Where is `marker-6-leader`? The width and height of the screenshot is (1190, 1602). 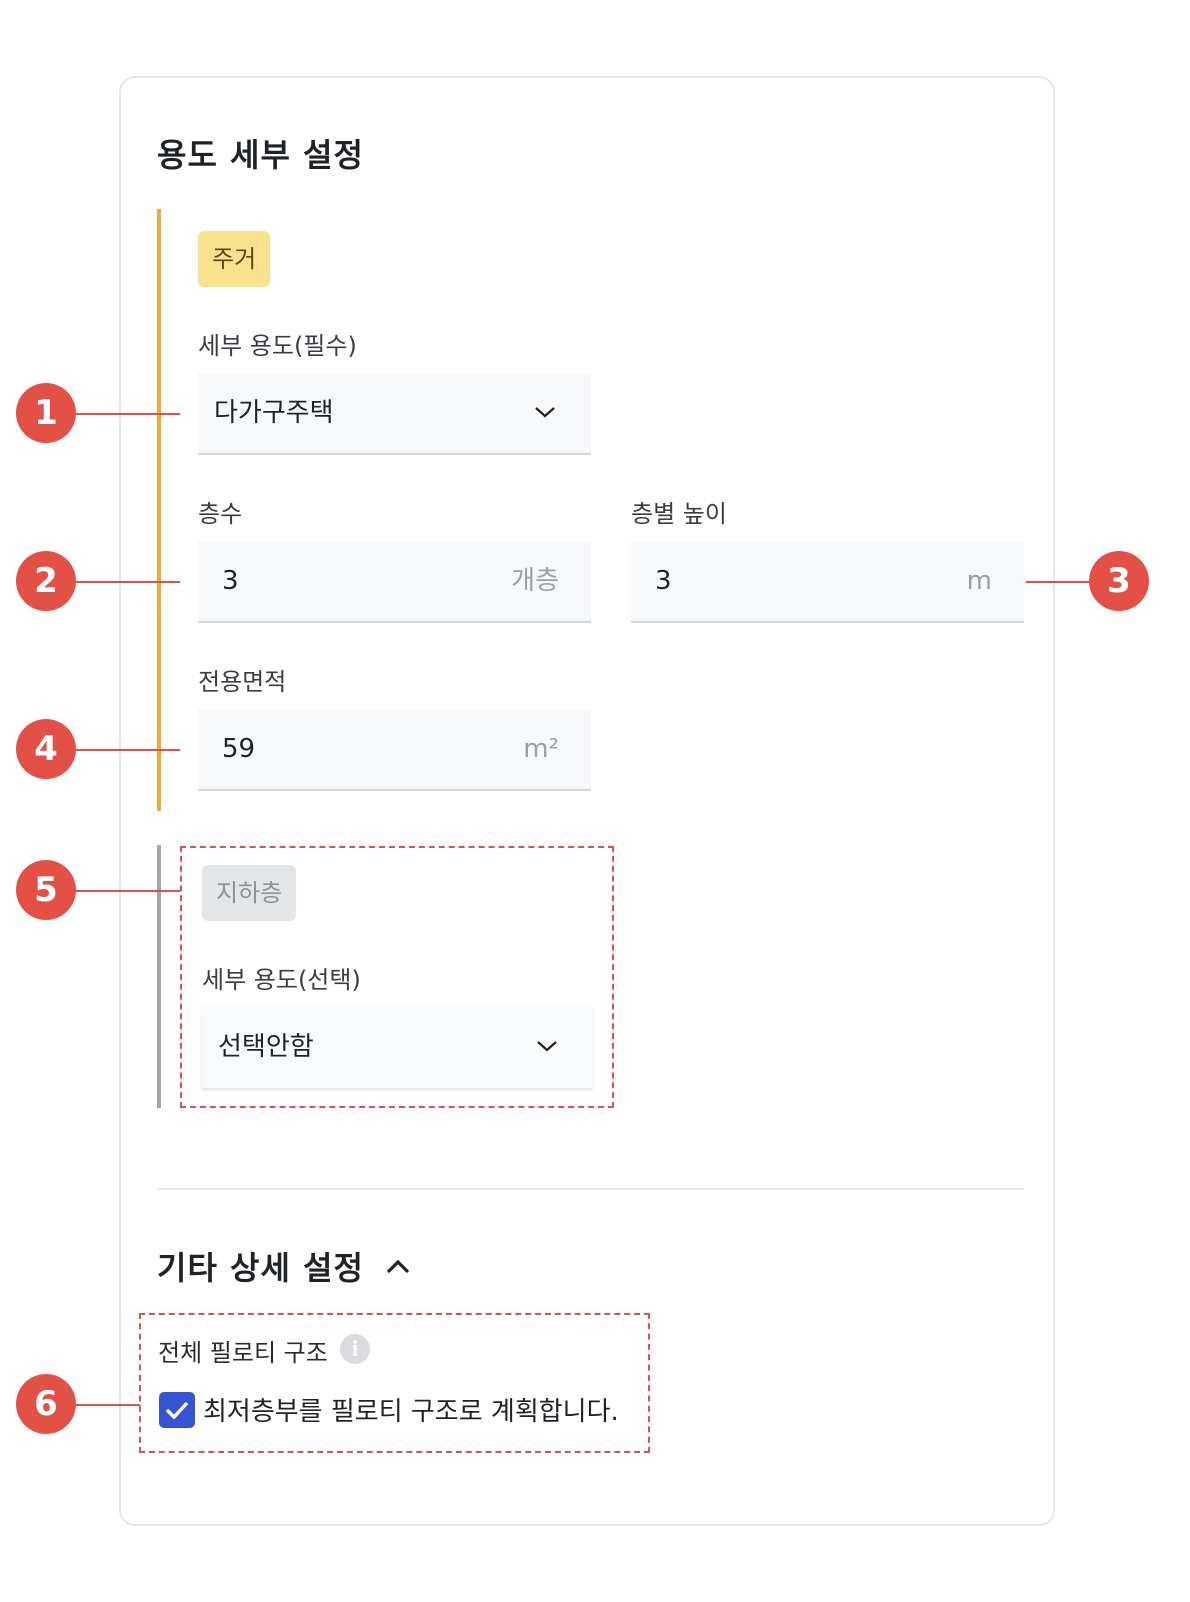 marker-6-leader is located at coordinates (108, 1405).